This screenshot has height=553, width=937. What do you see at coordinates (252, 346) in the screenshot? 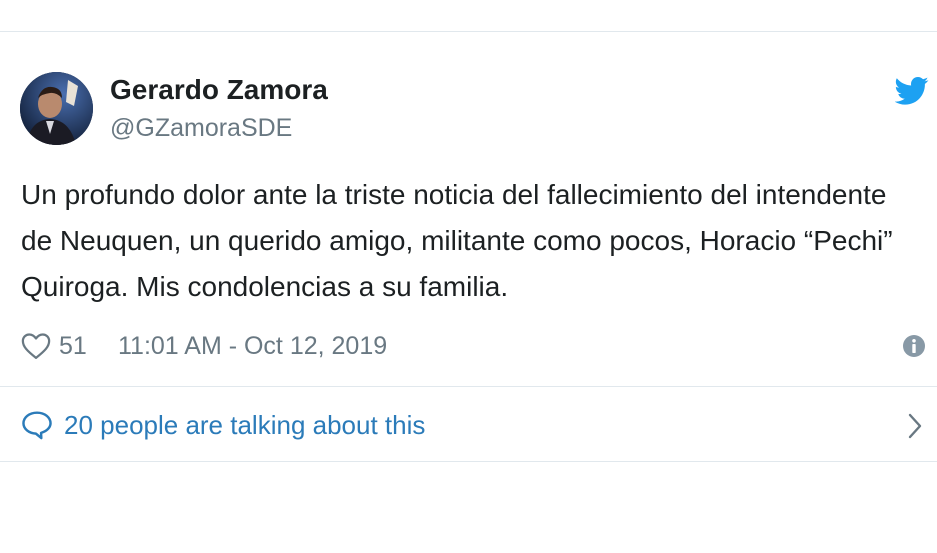
I see `timestamp: 11:01 AM - Oct 12, 2019` at bounding box center [252, 346].